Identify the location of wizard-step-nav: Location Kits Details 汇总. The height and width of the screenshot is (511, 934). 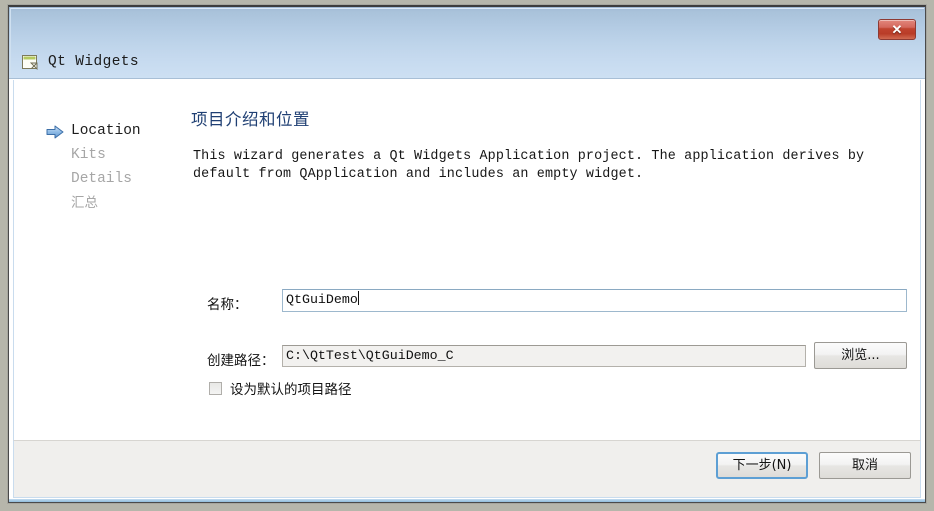
(102, 167).